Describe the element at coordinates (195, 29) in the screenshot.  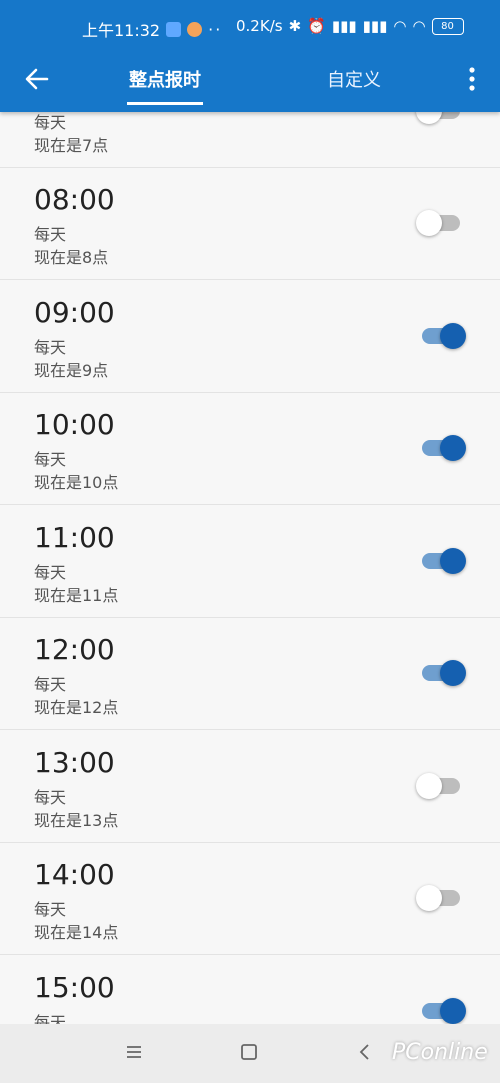
I see `face-icon` at that location.